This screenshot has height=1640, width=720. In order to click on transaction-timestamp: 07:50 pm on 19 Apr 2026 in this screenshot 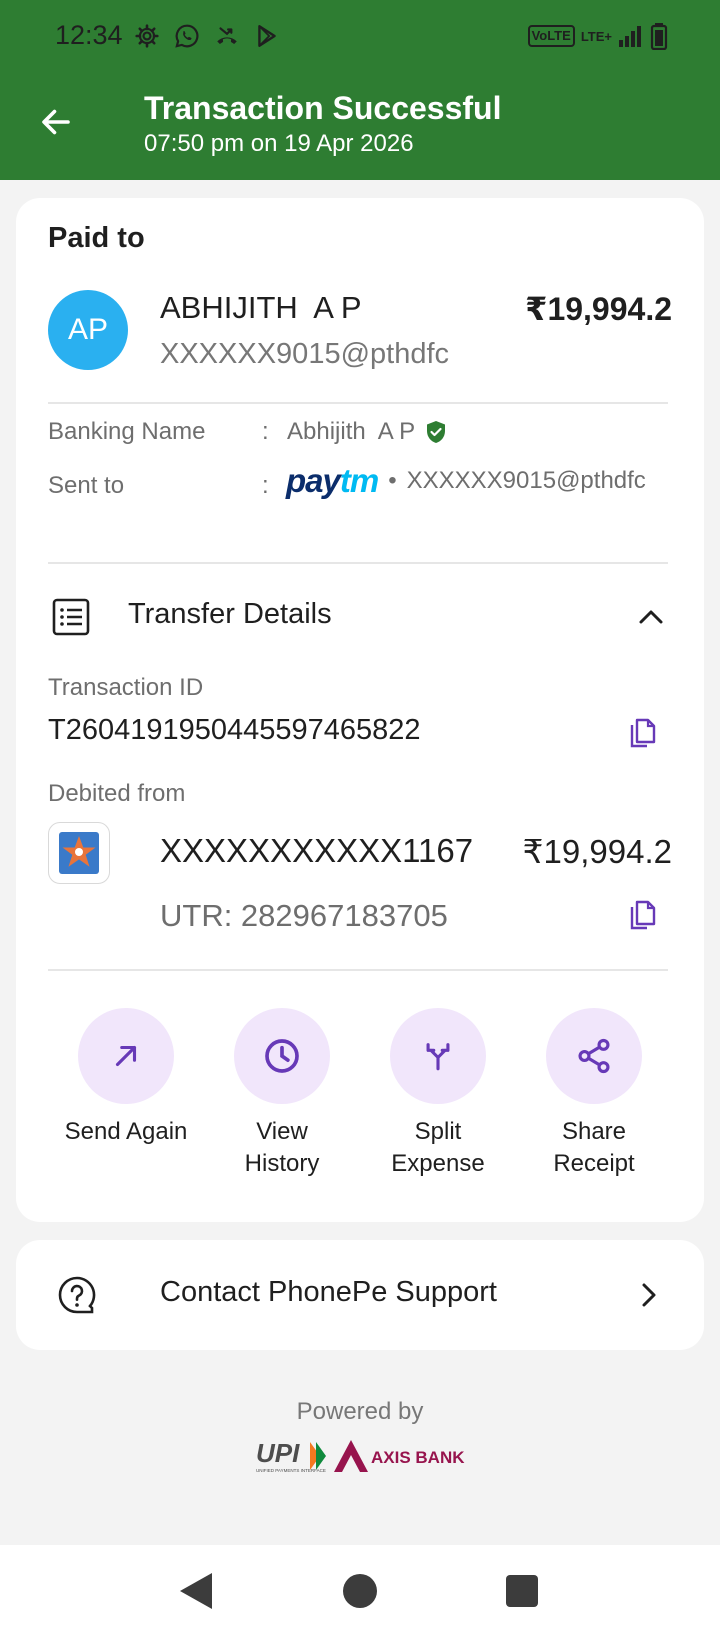, I will do `click(279, 143)`.